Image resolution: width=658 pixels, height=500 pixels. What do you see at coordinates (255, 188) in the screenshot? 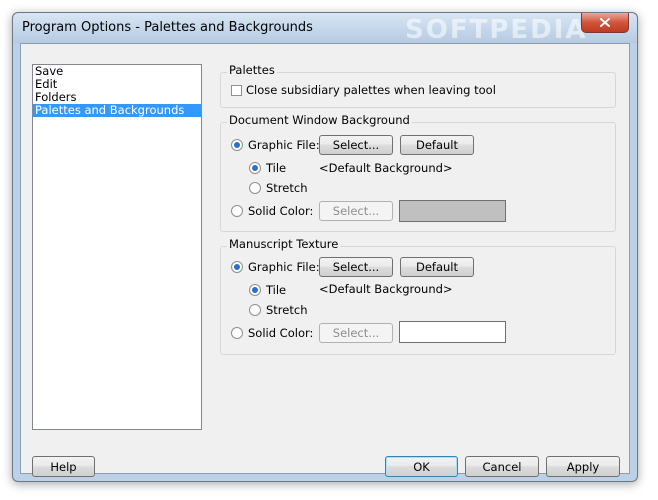
I see `doc-stretch-radio` at bounding box center [255, 188].